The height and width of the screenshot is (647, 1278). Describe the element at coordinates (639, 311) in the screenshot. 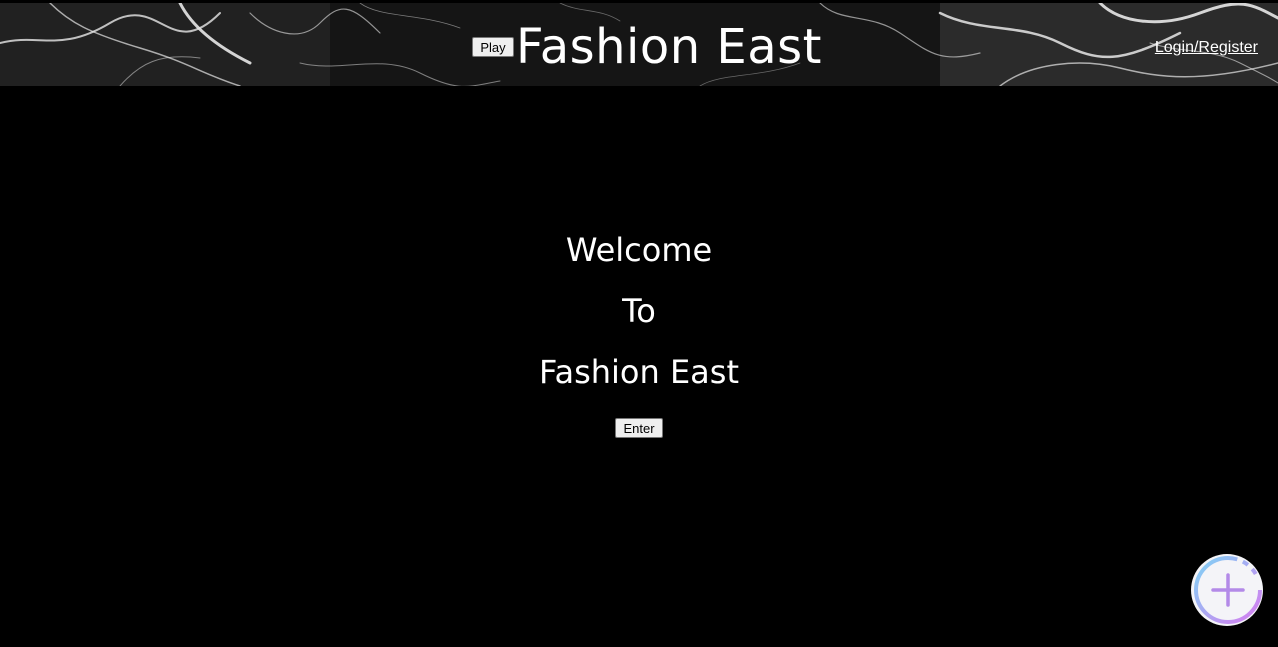

I see `welcome-line: To` at that location.